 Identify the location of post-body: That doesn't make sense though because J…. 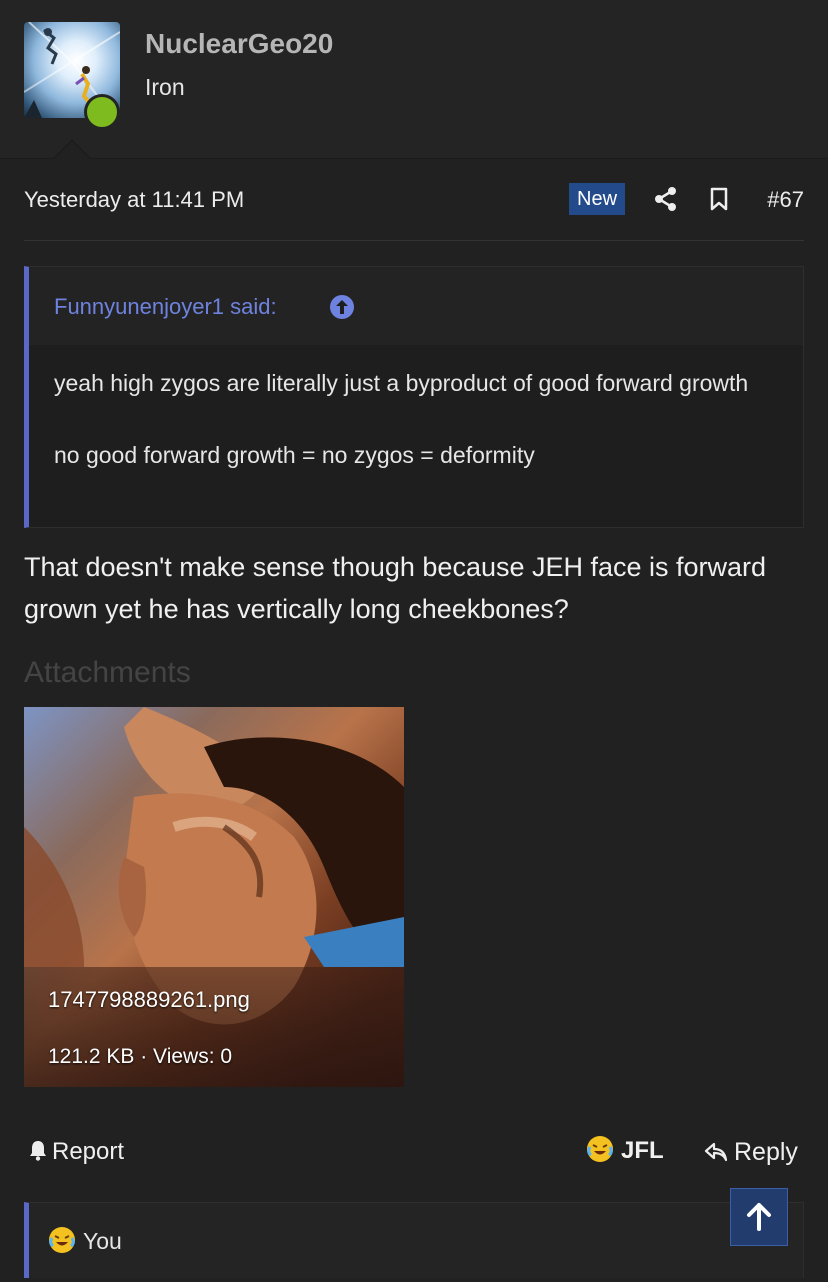
(395, 588).